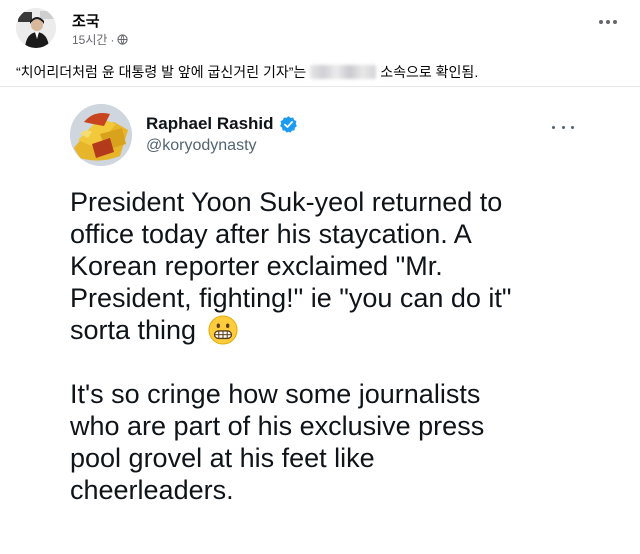 This screenshot has width=640, height=554. Describe the element at coordinates (256, 266) in the screenshot. I see `tweet-line: Korean reporter exclaimed "Mr.` at that location.